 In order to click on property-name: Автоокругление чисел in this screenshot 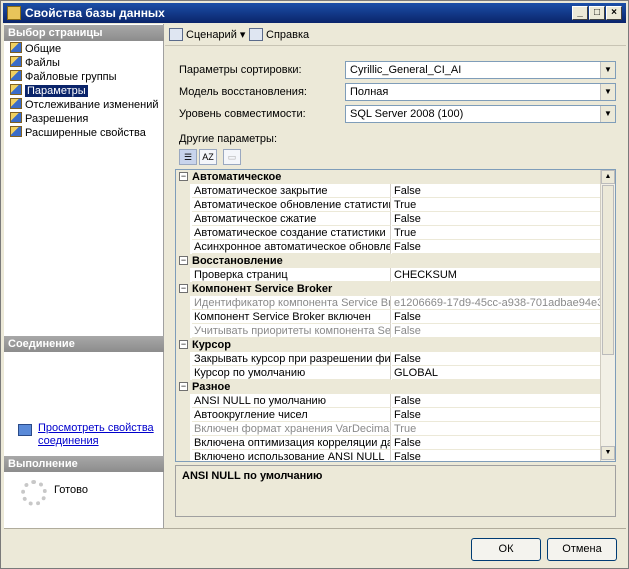, I will do `click(291, 415)`.